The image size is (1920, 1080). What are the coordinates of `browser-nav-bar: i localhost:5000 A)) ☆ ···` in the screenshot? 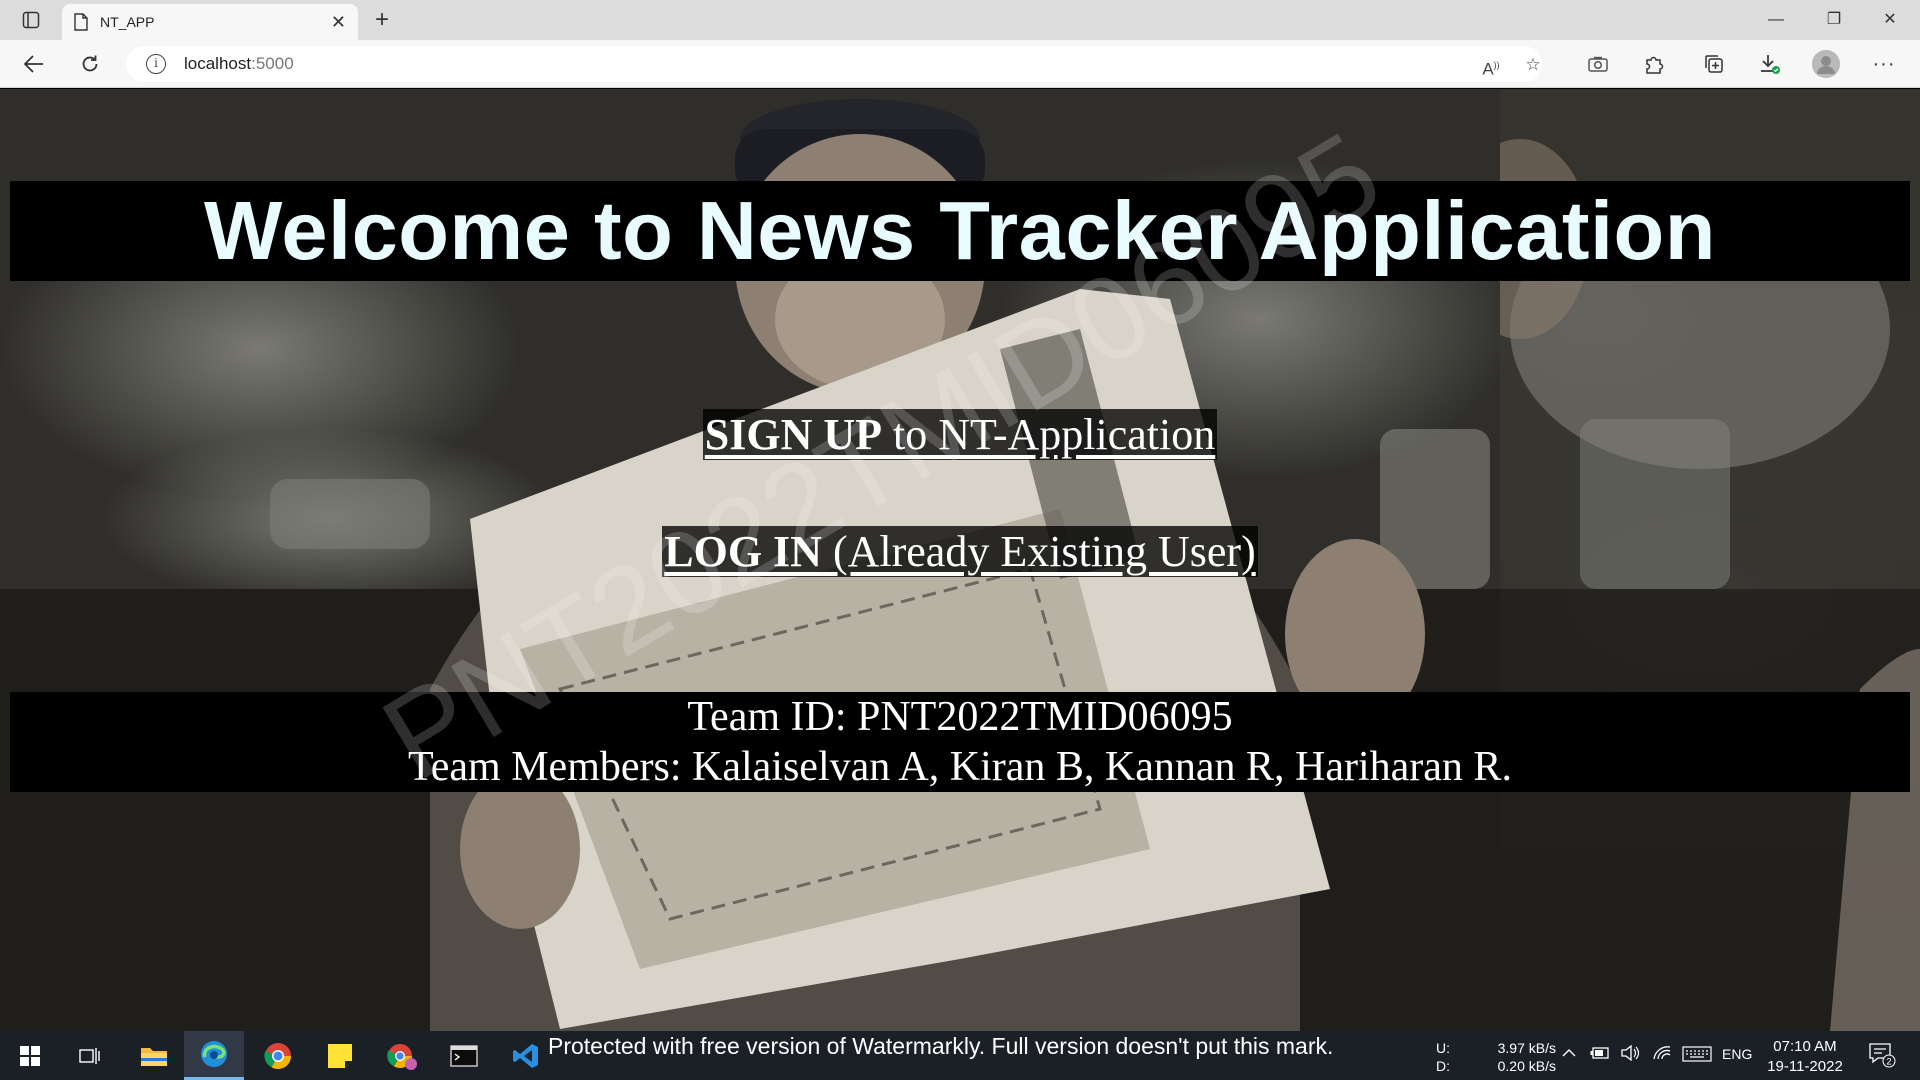 It's located at (960, 64).